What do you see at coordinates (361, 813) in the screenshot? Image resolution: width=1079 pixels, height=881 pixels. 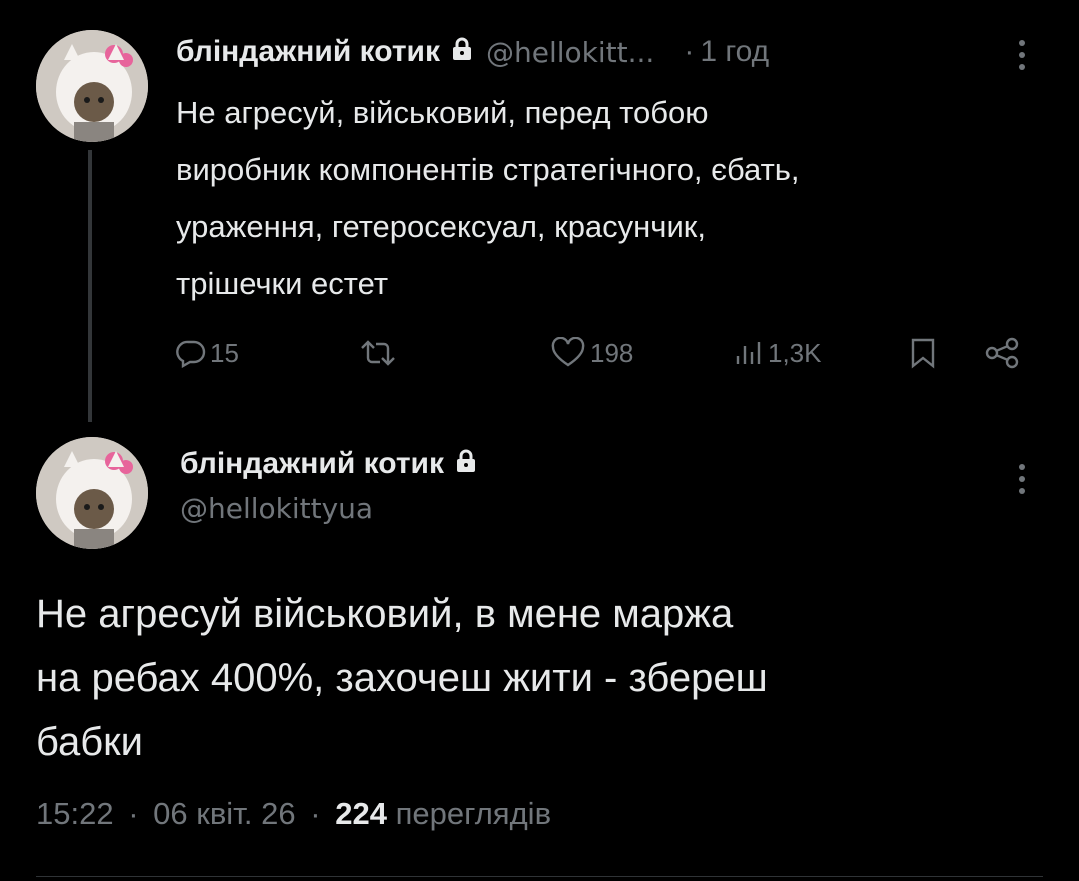 I see `tweet2-views-count: 224` at bounding box center [361, 813].